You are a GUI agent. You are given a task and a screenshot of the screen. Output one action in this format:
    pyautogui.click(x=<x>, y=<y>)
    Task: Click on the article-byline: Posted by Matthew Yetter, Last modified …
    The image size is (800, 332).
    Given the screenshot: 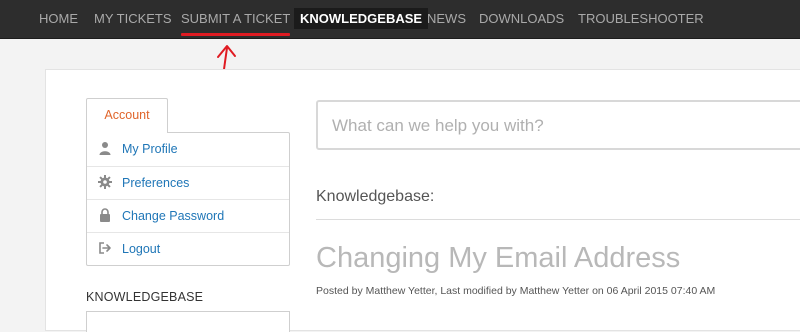 What is the action you would take?
    pyautogui.click(x=516, y=291)
    